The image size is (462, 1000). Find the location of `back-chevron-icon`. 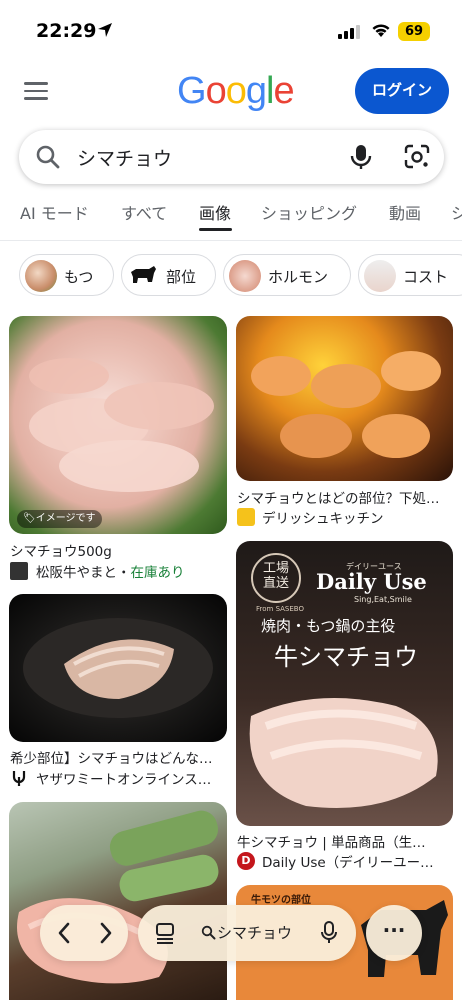

back-chevron-icon is located at coordinates (64, 935).